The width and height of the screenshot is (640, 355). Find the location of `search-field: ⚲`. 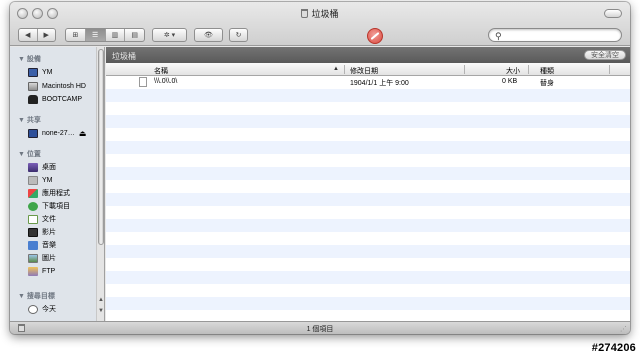

search-field: ⚲ is located at coordinates (555, 35).